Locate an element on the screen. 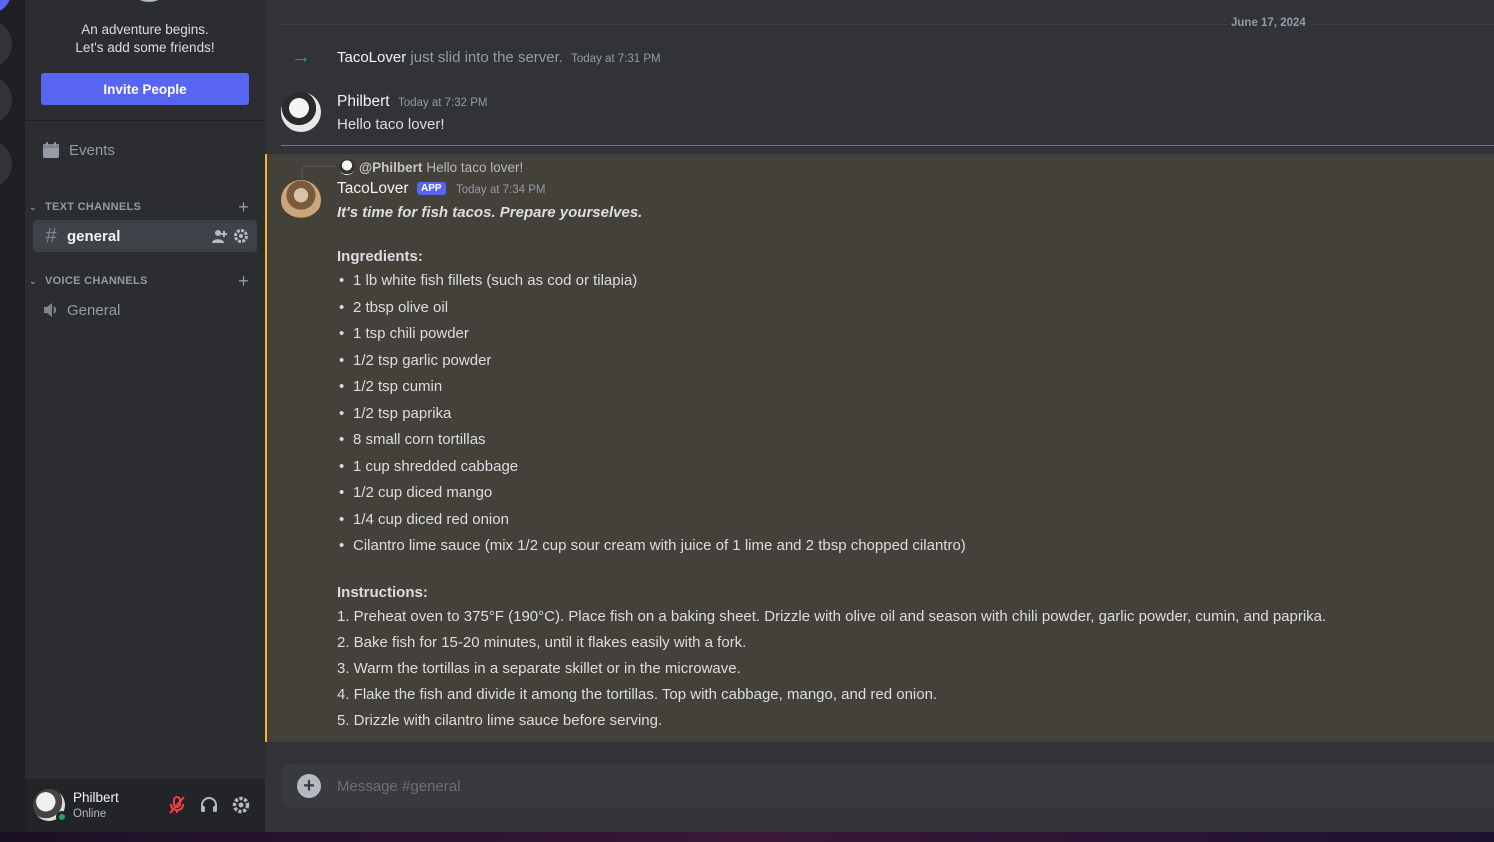  list-item: 1/2 cup diced mango is located at coordinates (907, 493).